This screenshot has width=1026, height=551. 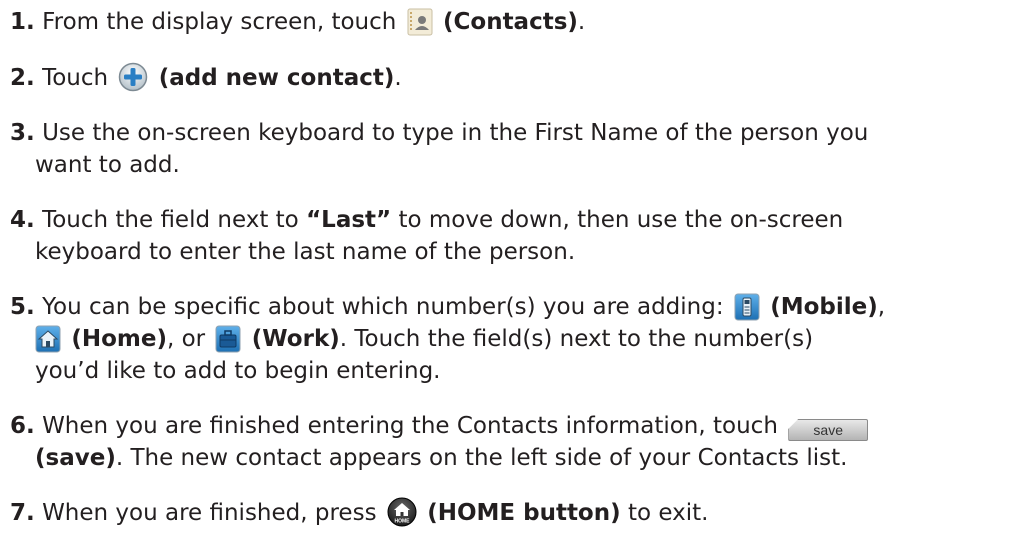 What do you see at coordinates (22, 513) in the screenshot?
I see `step-number: 7.` at bounding box center [22, 513].